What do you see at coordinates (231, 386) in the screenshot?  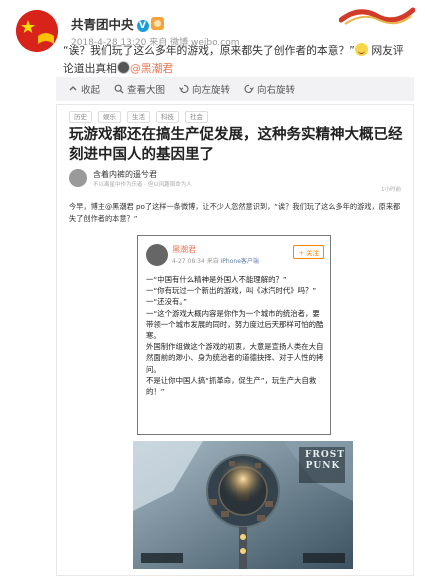 I see `quoted-line: 不是让你中国人搞“抓革命，促生产”，玩生产大自救的！”` at bounding box center [231, 386].